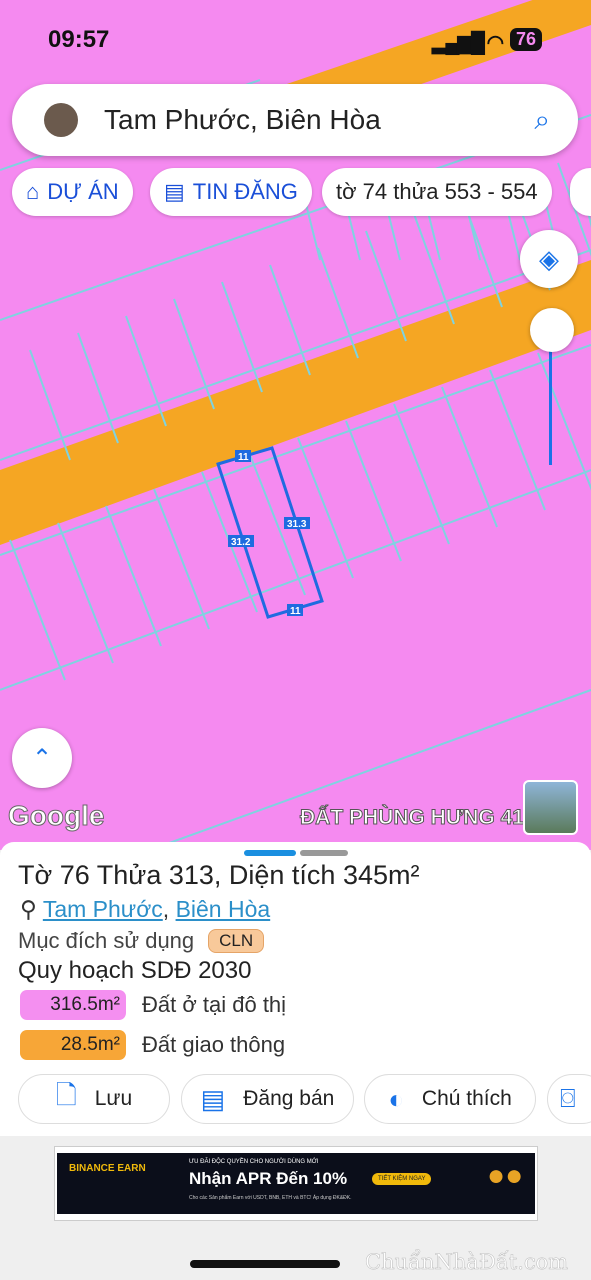  Describe the element at coordinates (106, 940) in the screenshot. I see `purpose-label: Mục đích sử dụng` at that location.